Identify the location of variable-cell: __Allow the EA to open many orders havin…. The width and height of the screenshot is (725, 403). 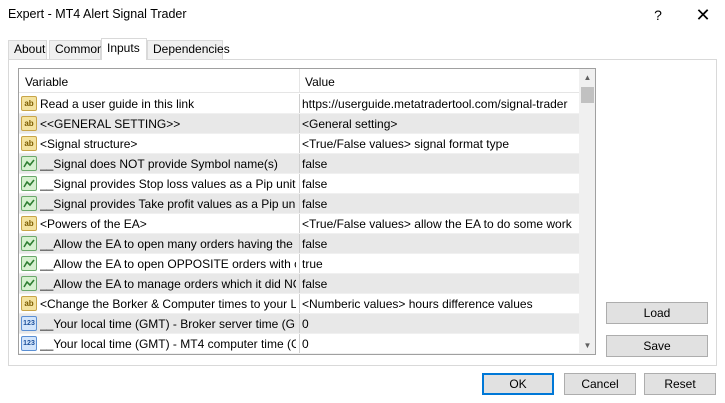
(168, 244).